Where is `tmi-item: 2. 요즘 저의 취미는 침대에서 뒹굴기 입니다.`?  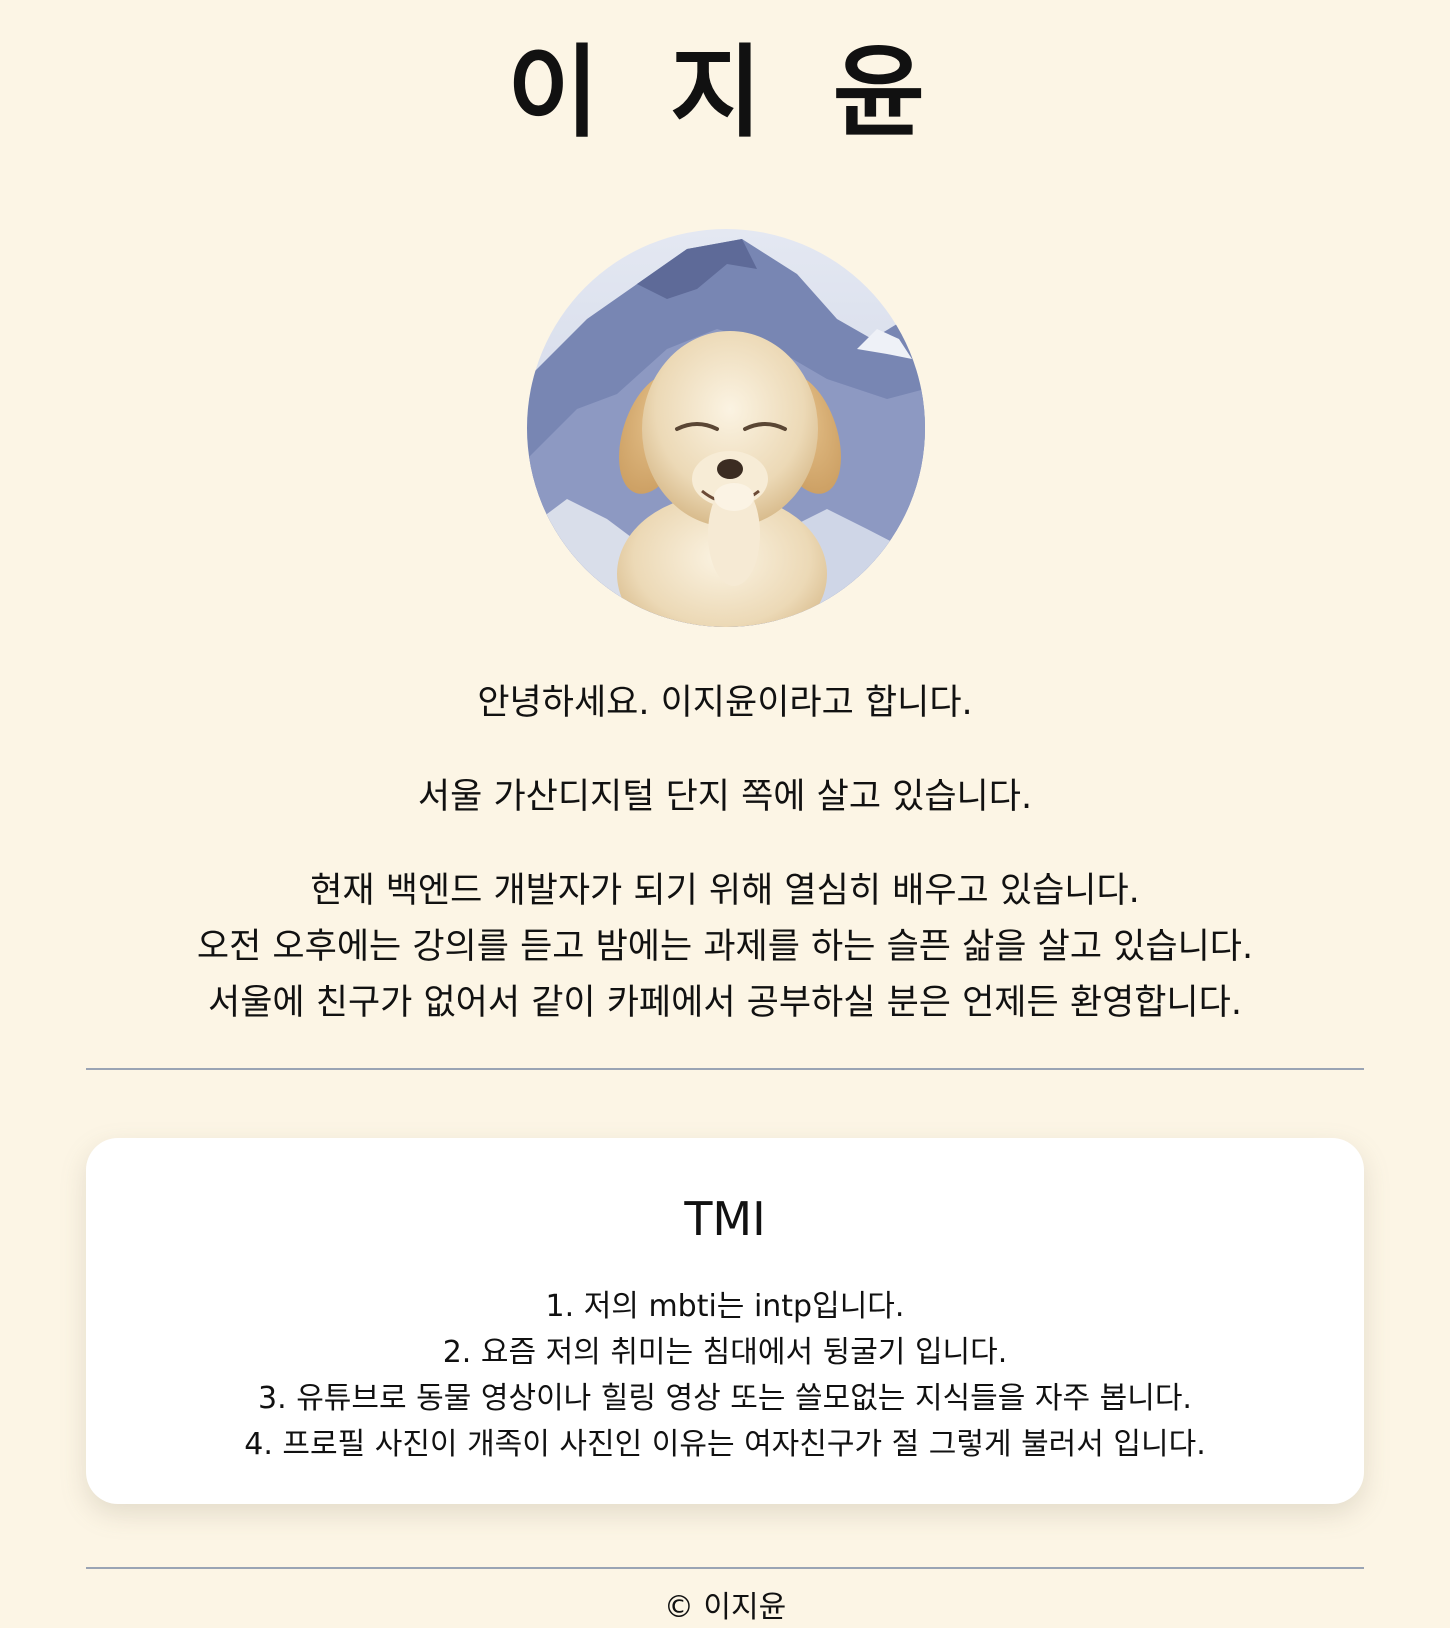 tmi-item: 2. 요즘 저의 취미는 침대에서 뒹굴기 입니다. is located at coordinates (725, 1352).